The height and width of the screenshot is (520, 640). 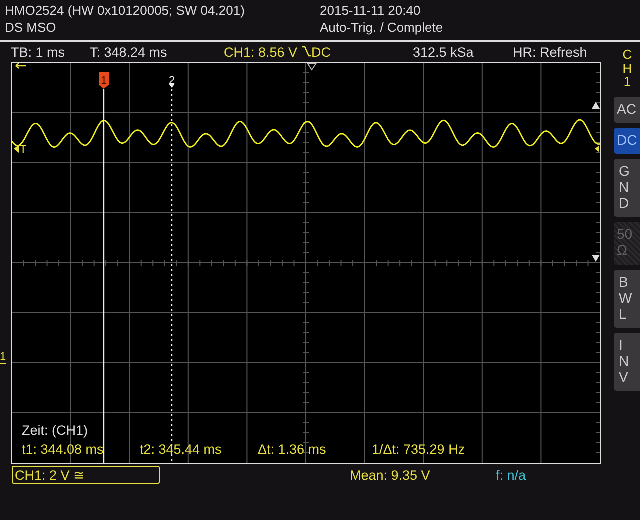 I want to click on frequency-value: f: n/a, so click(x=511, y=475).